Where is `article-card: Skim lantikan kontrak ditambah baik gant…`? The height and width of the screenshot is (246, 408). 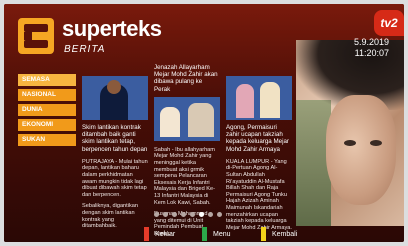
article-card: Skim lantikan kontrak ditambah baik gant… is located at coordinates (115, 153).